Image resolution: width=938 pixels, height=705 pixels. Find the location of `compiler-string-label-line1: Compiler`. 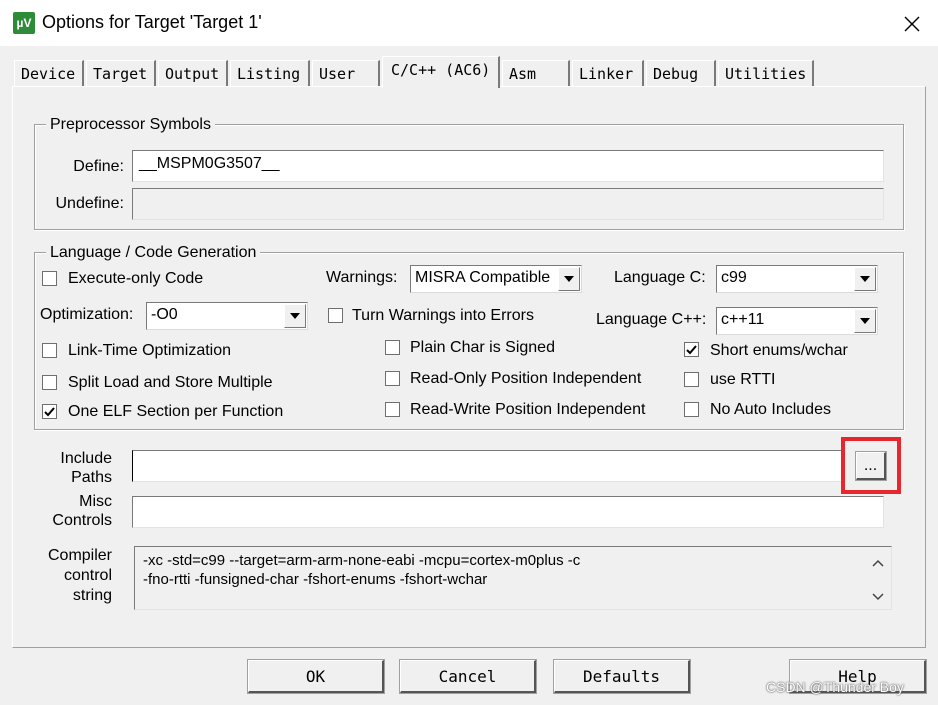

compiler-string-label-line1: Compiler is located at coordinates (79, 555).